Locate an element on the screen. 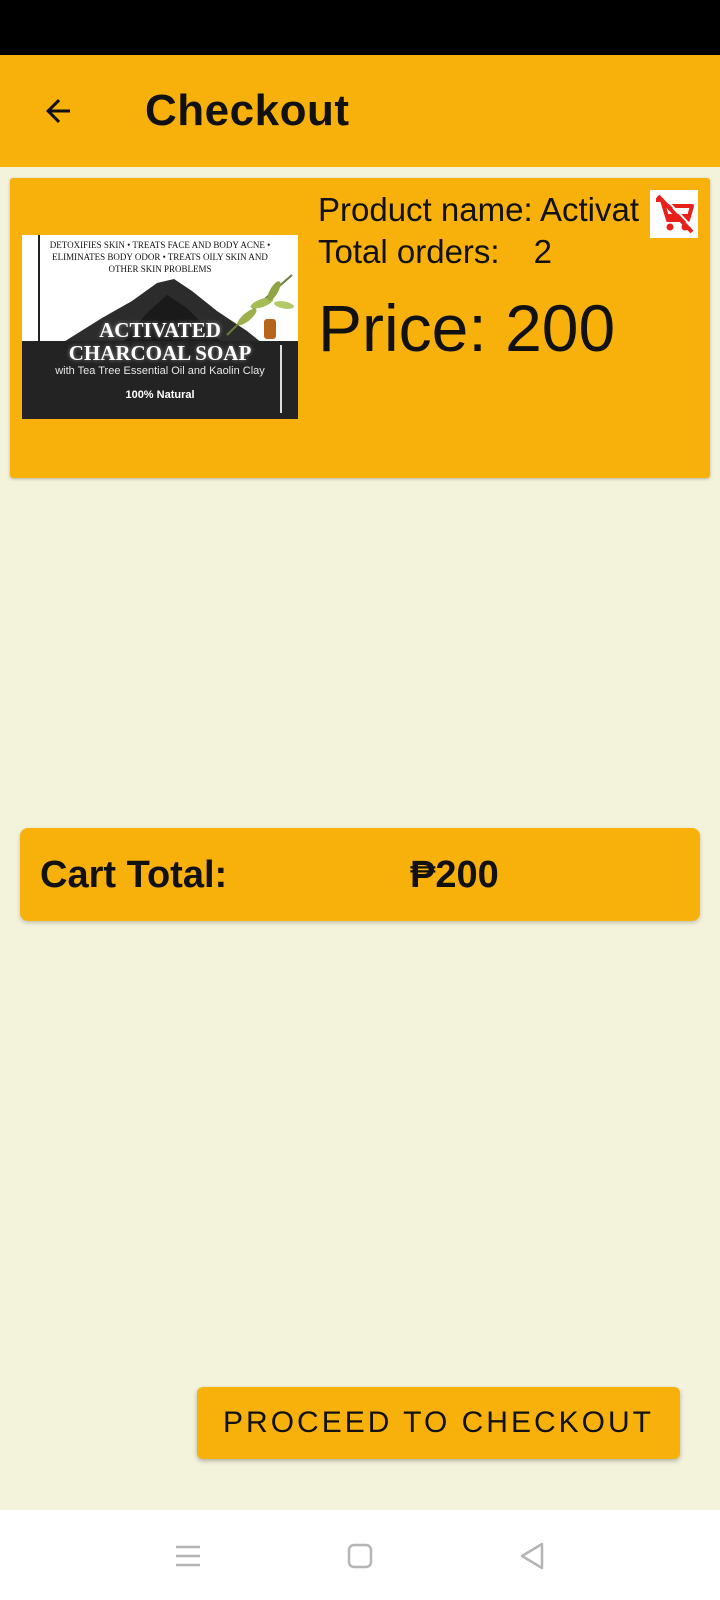 The image size is (720, 1600). back-triangle-icon is located at coordinates (532, 1556).